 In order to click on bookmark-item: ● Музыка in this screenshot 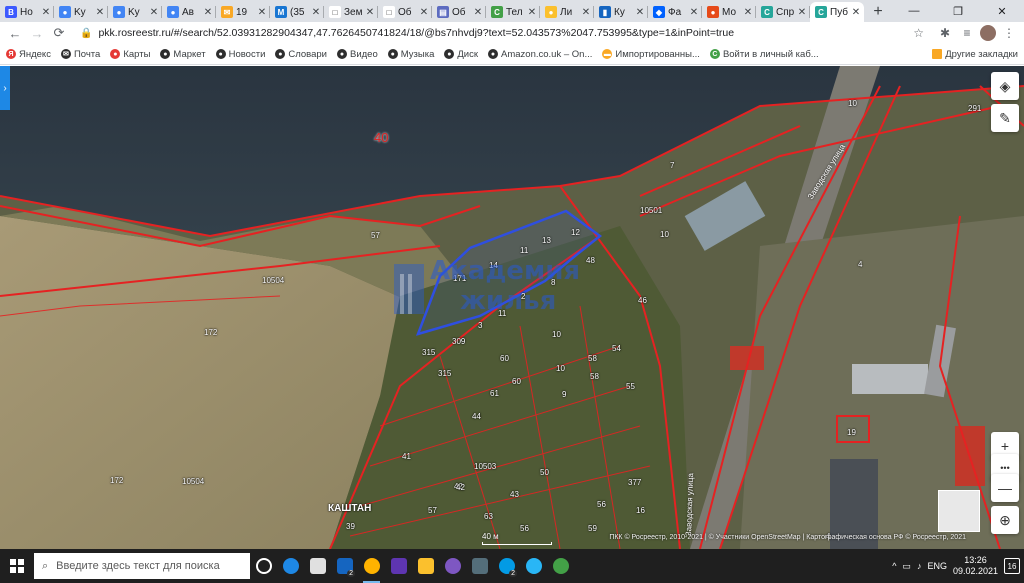, I will do `click(410, 54)`.